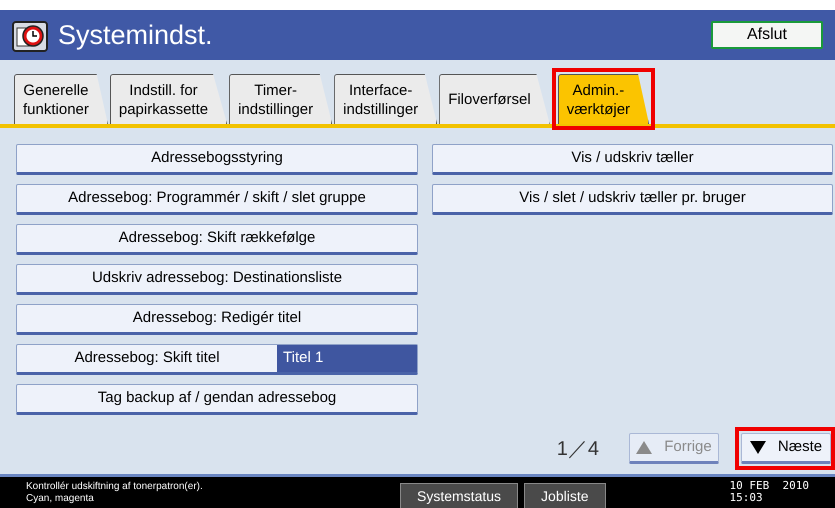 The image size is (835, 508). What do you see at coordinates (61, 99) in the screenshot?
I see `tab: Generelle funktioner` at bounding box center [61, 99].